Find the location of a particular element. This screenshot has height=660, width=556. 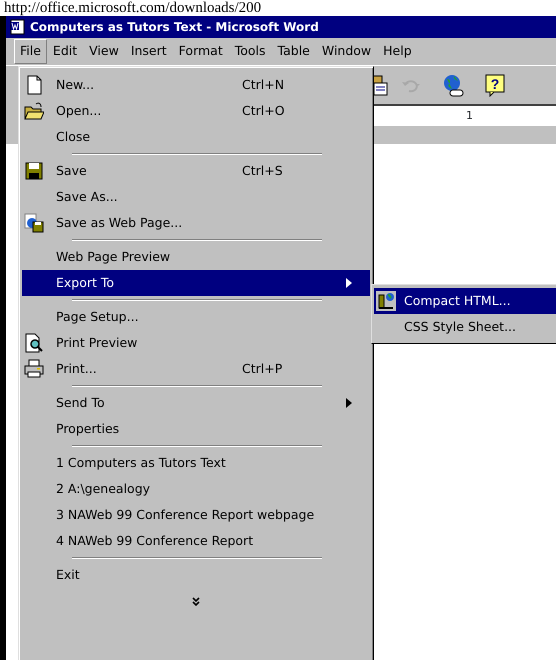

menu-item: Save Ctrl+S is located at coordinates (196, 171).